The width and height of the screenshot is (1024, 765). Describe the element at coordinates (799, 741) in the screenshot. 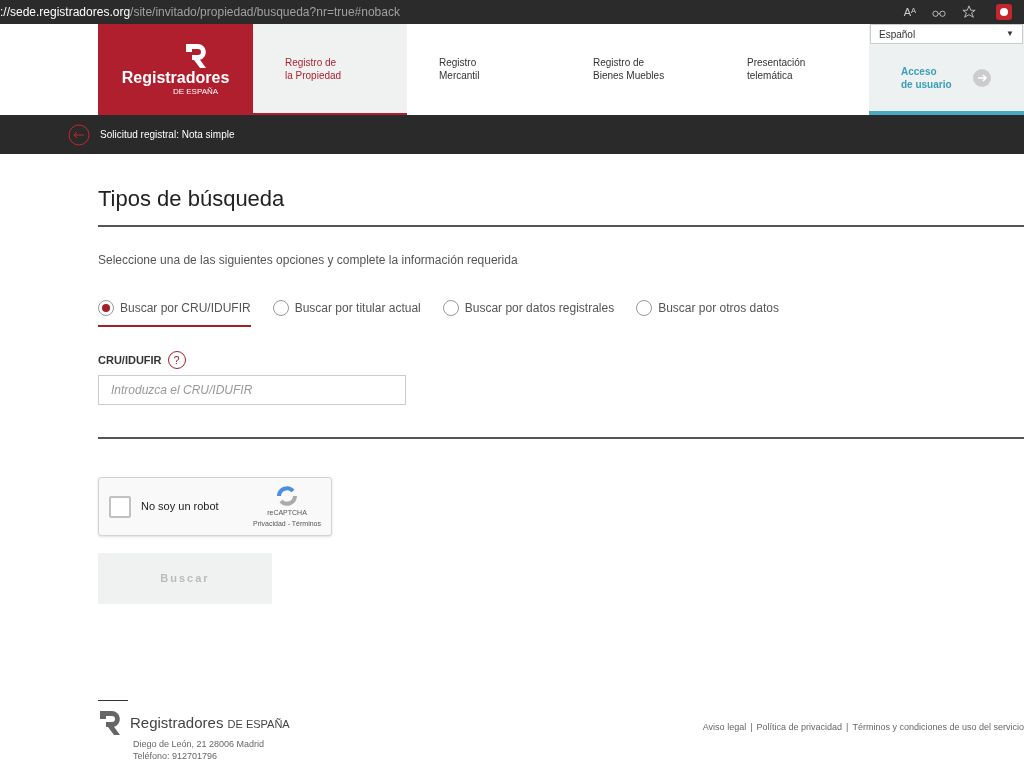

I see `footer-link: Política de privacidad` at that location.